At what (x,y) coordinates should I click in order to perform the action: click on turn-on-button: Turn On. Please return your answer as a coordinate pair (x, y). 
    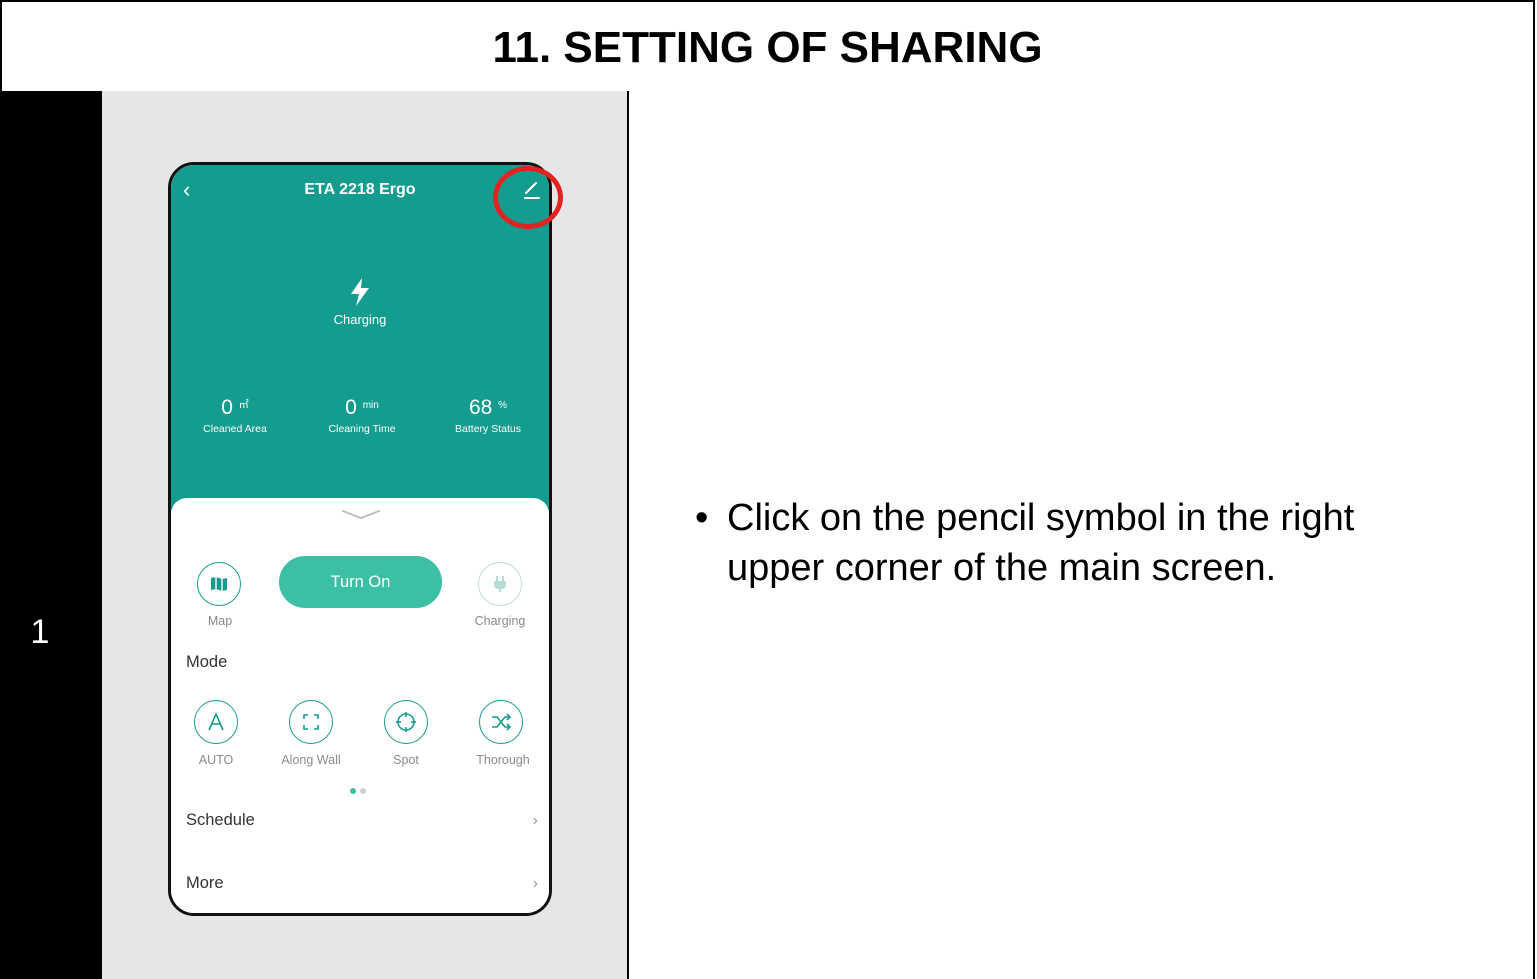
    Looking at the image, I should click on (360, 582).